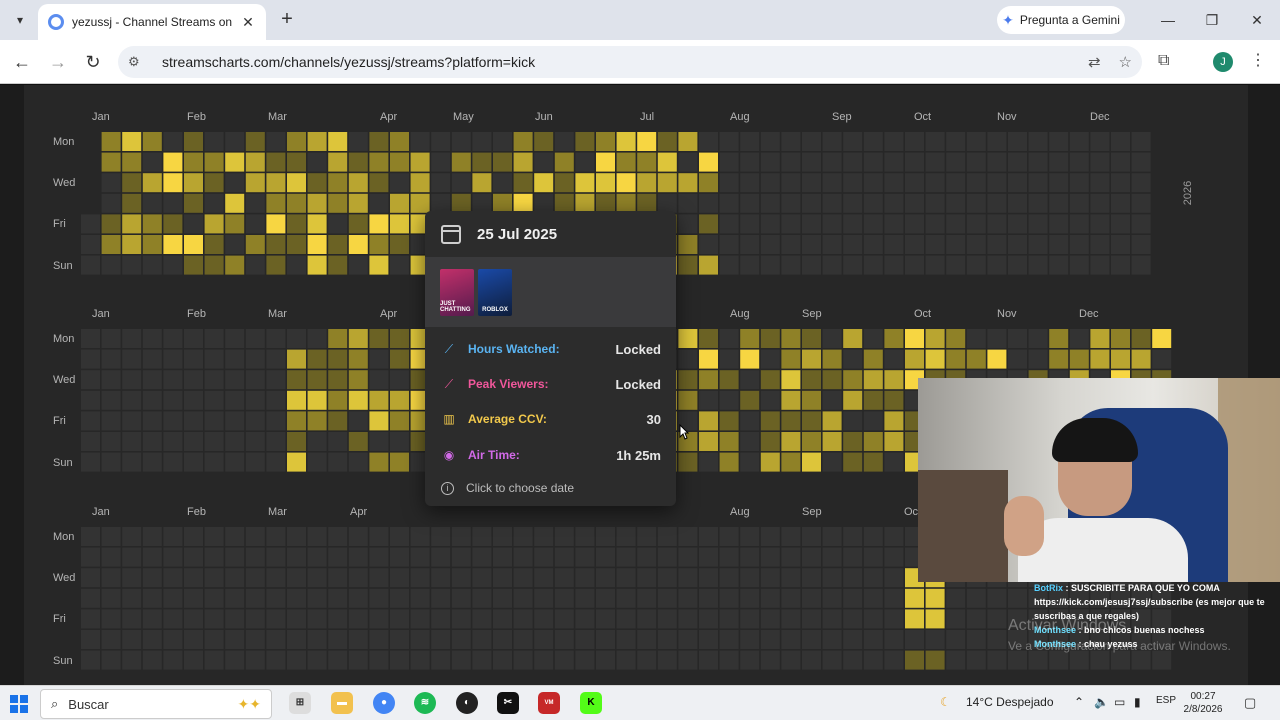 The height and width of the screenshot is (720, 1280). I want to click on microphone-icon: ▮, so click(1137, 702).